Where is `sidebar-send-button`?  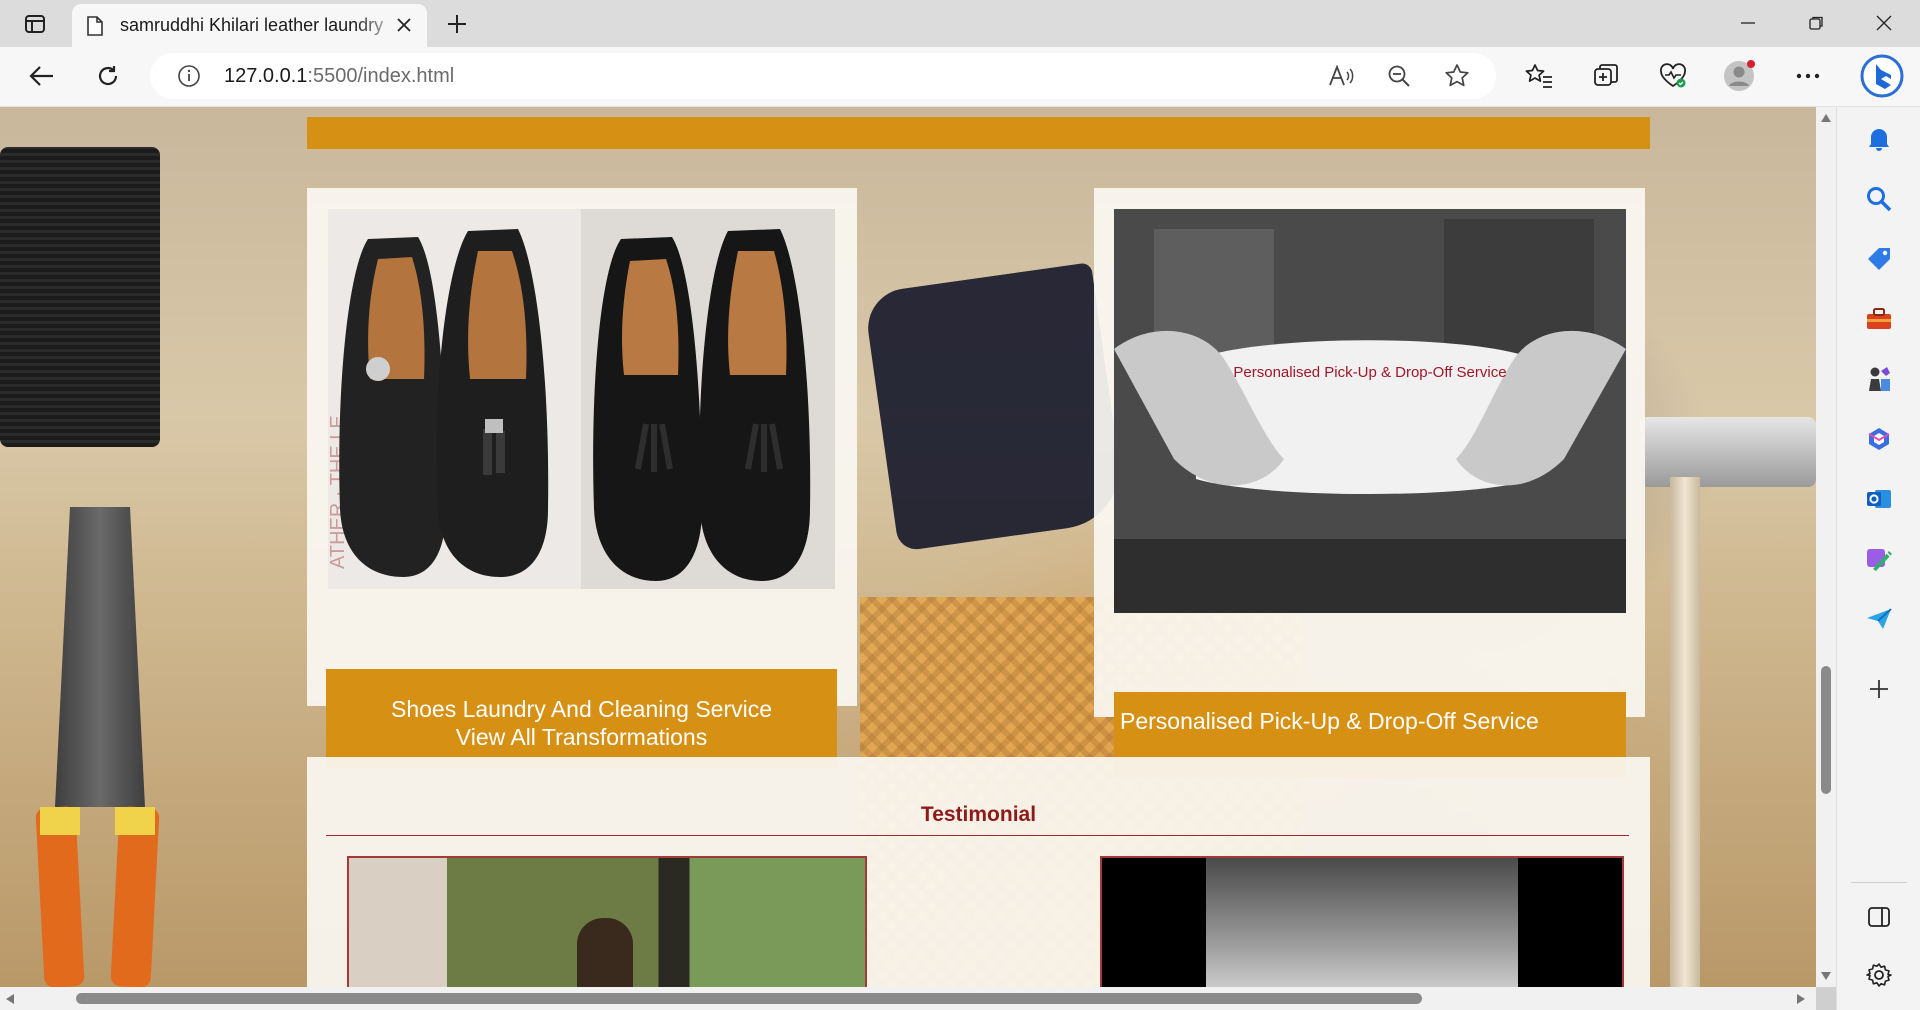
sidebar-send-button is located at coordinates (1879, 619).